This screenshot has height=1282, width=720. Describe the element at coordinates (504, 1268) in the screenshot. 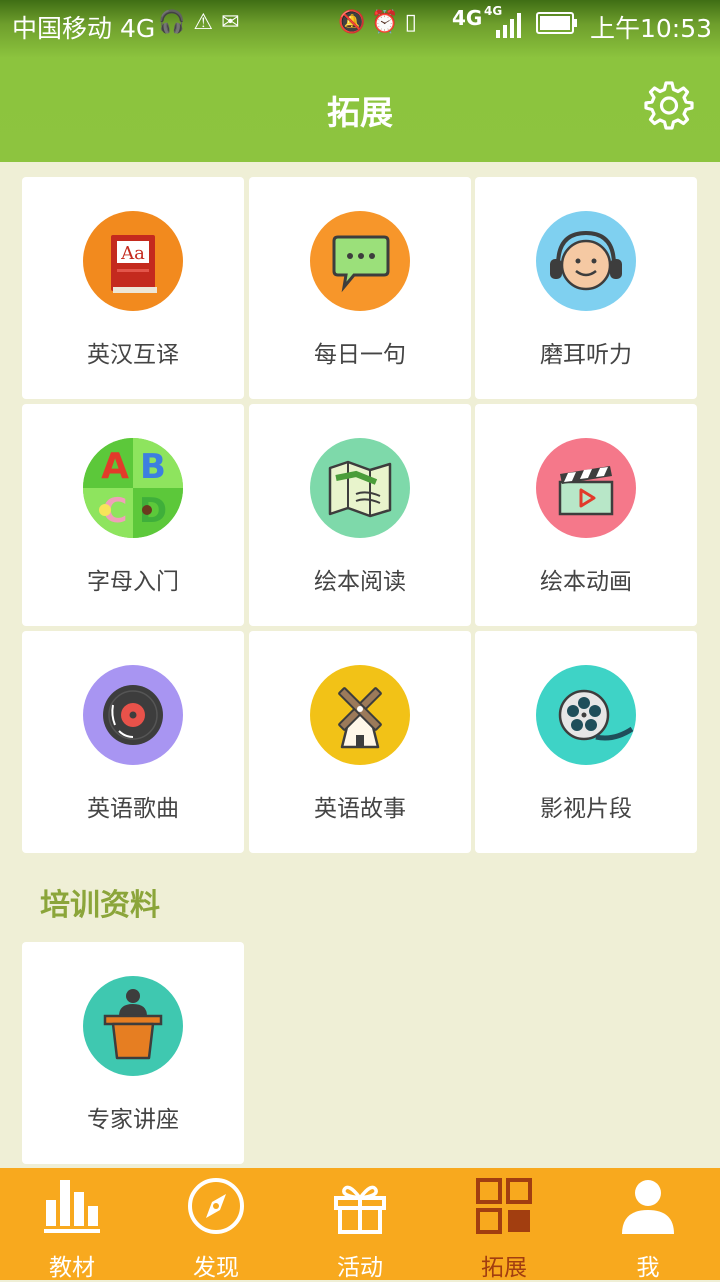

I see `nav-label: 拓展` at that location.